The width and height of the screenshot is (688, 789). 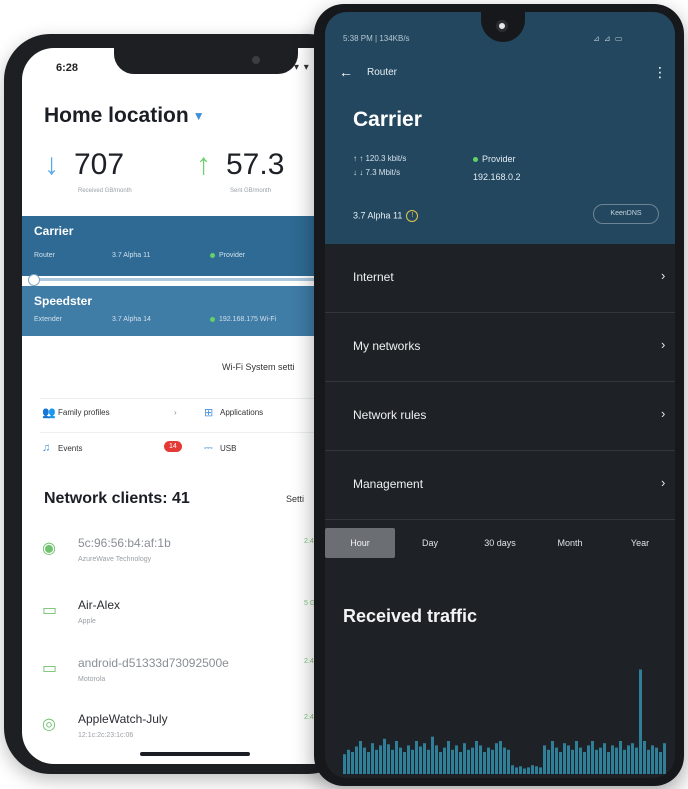 What do you see at coordinates (360, 543) in the screenshot?
I see `tab-hour: Hour` at bounding box center [360, 543].